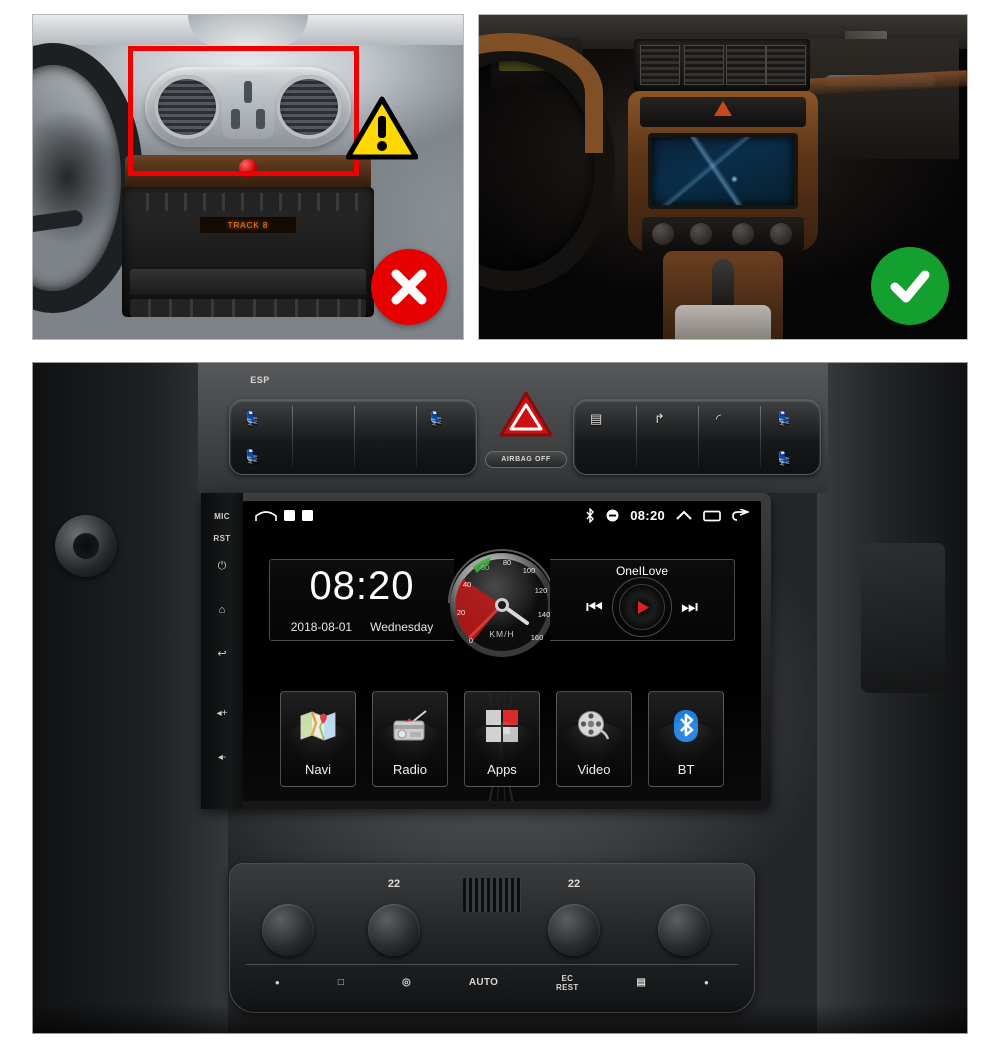 The width and height of the screenshot is (1000, 1048). I want to click on app-bt: BT, so click(686, 739).